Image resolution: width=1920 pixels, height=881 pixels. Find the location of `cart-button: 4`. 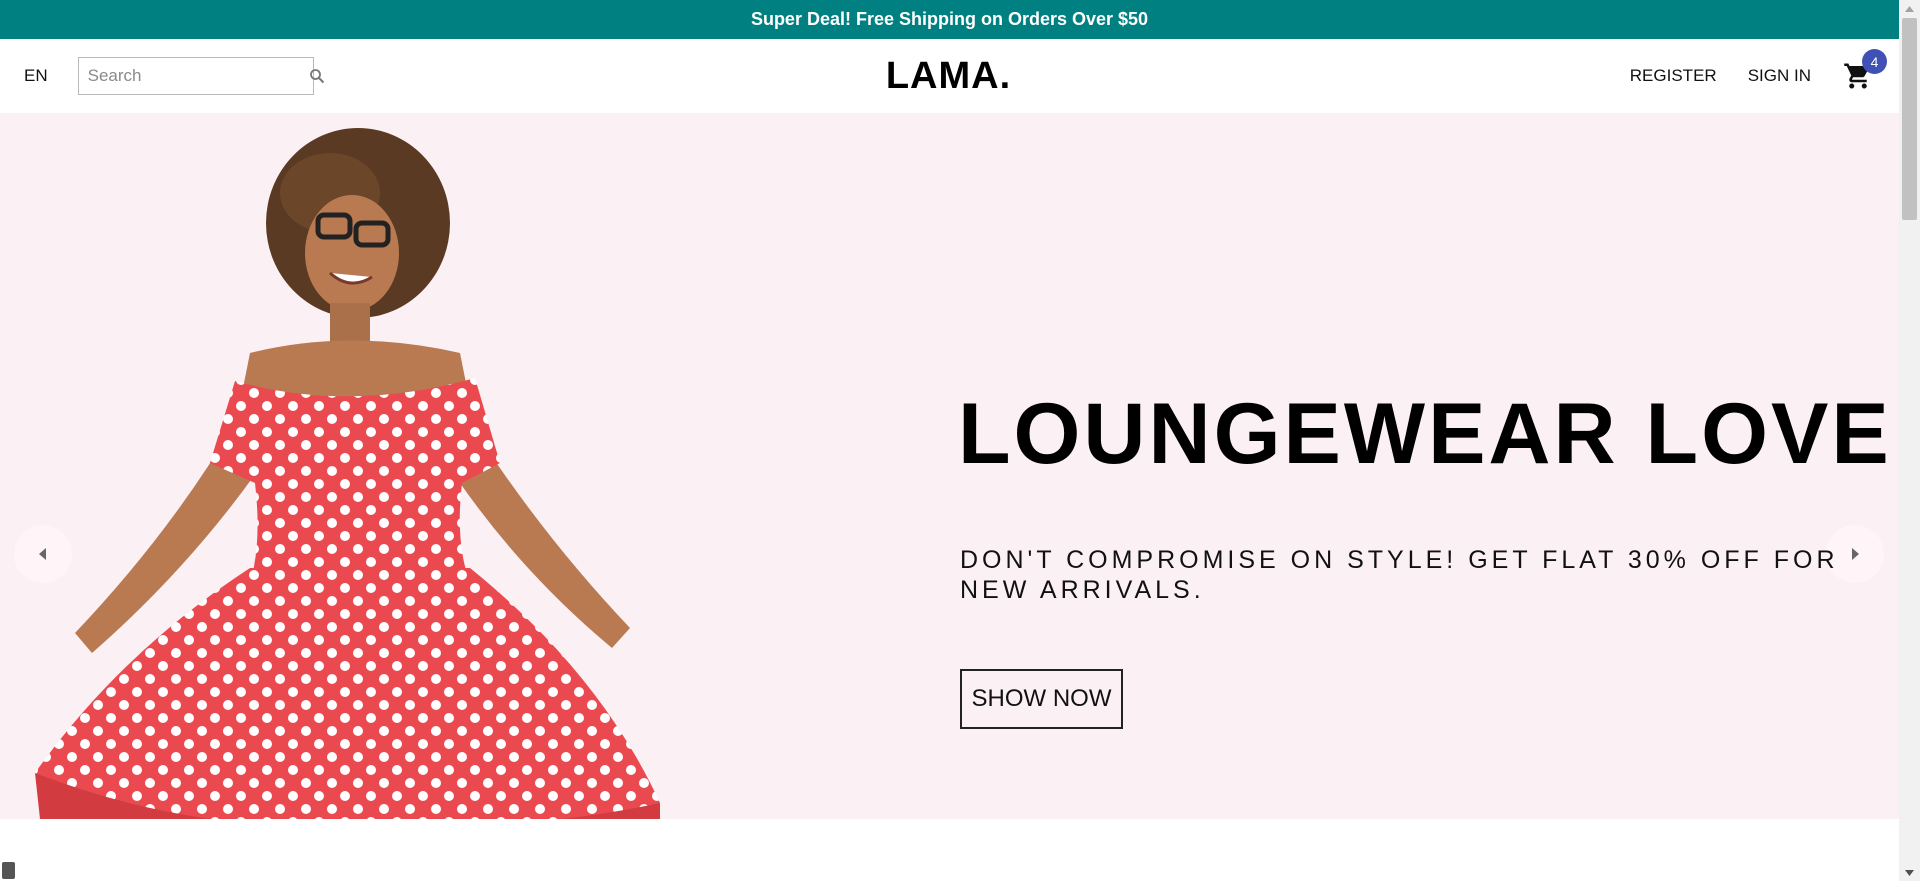

cart-button: 4 is located at coordinates (1865, 70).